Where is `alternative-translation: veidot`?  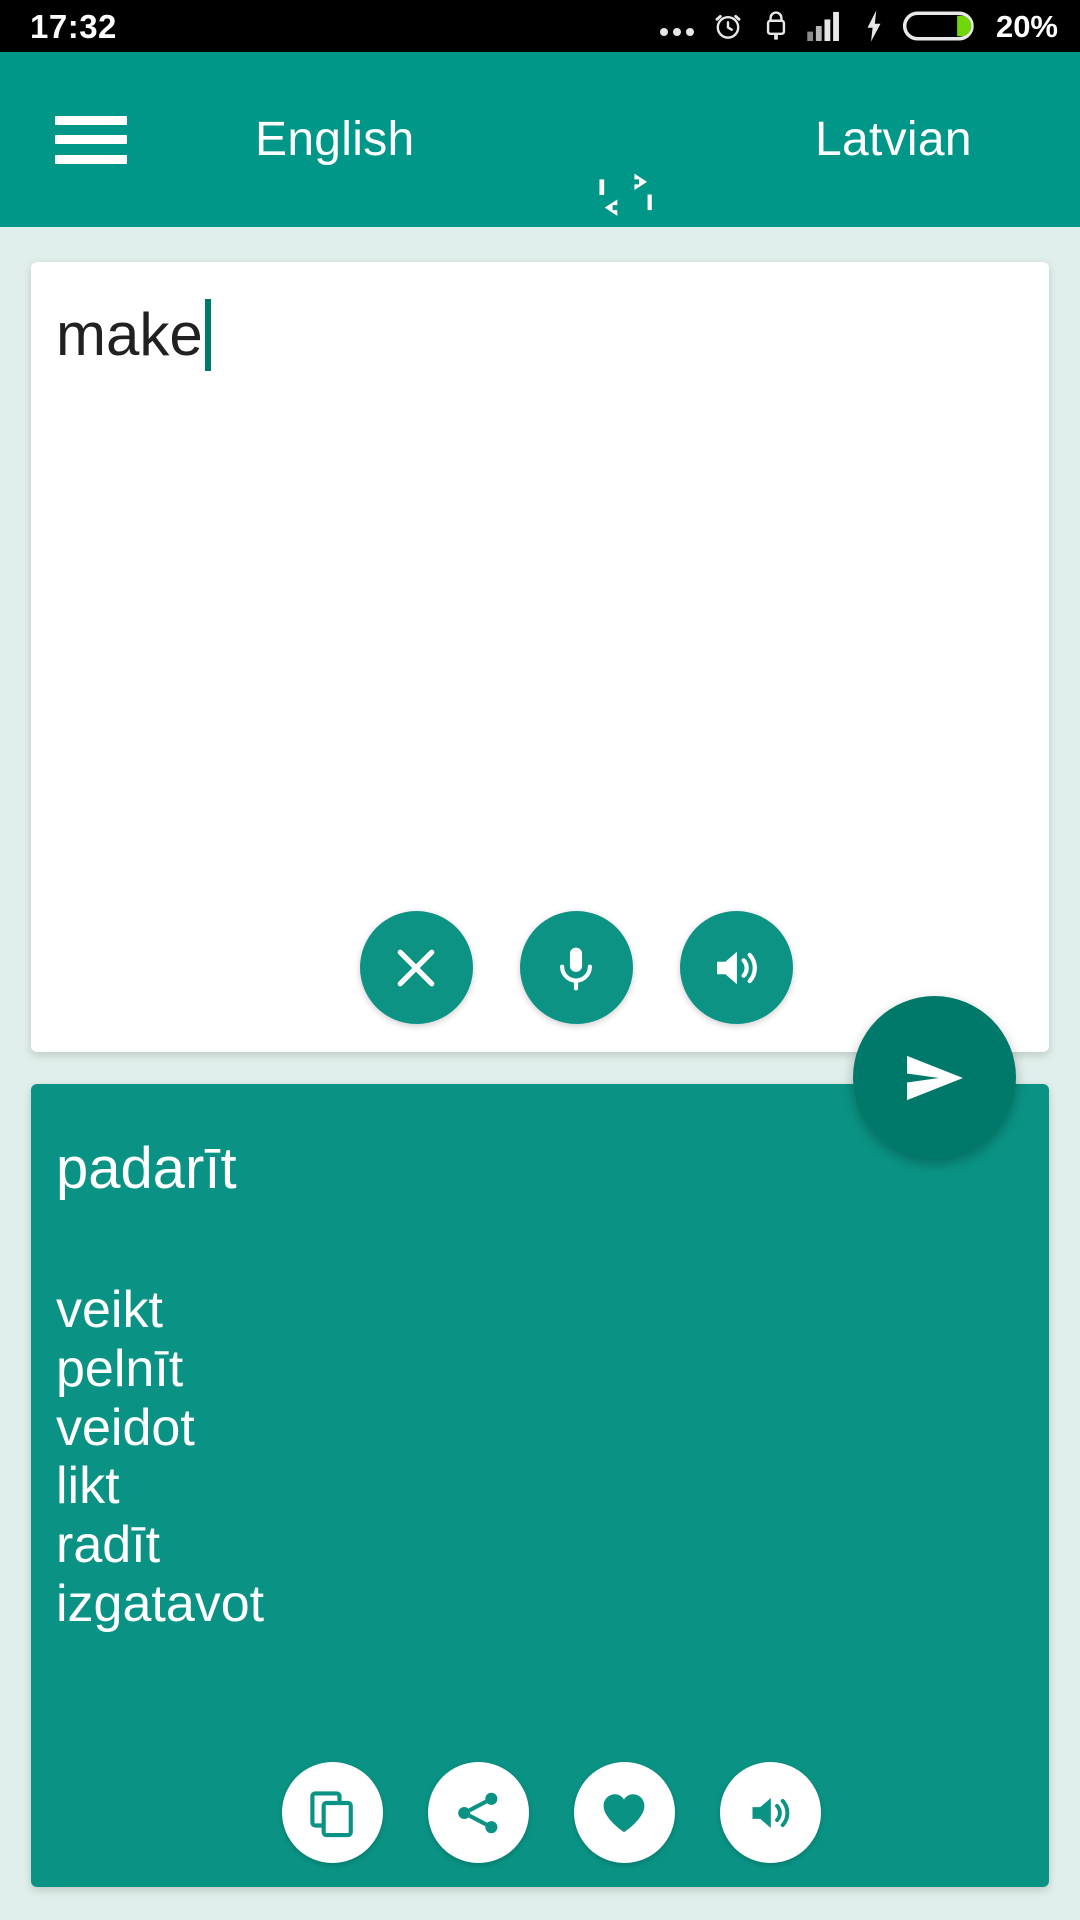
alternative-translation: veidot is located at coordinates (125, 1427).